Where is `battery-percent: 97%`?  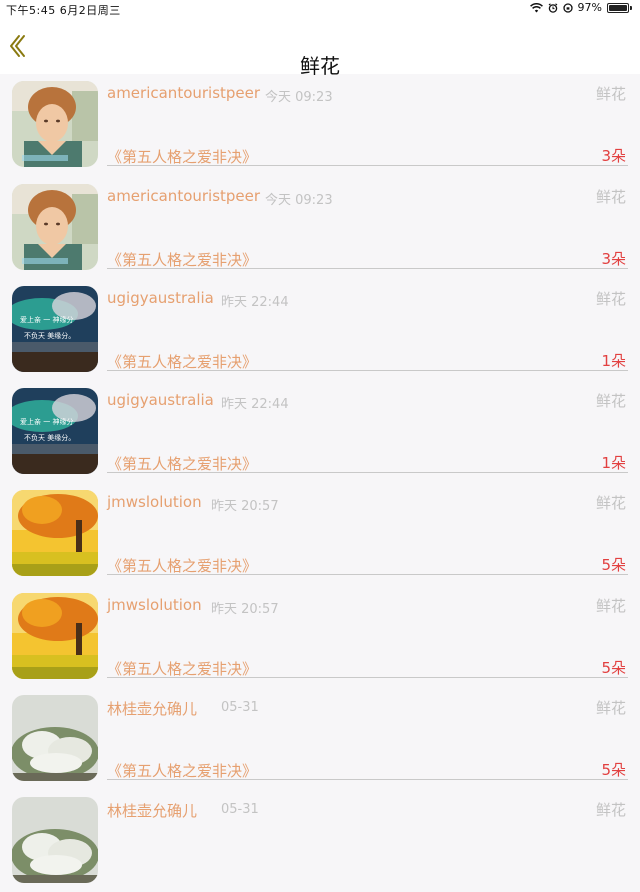
battery-percent: 97% is located at coordinates (589, 7).